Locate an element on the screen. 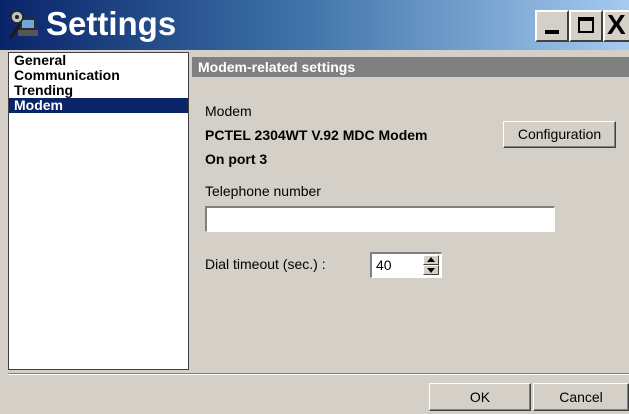 This screenshot has width=629, height=414. dial-timeout-spinner: 40 is located at coordinates (406, 265).